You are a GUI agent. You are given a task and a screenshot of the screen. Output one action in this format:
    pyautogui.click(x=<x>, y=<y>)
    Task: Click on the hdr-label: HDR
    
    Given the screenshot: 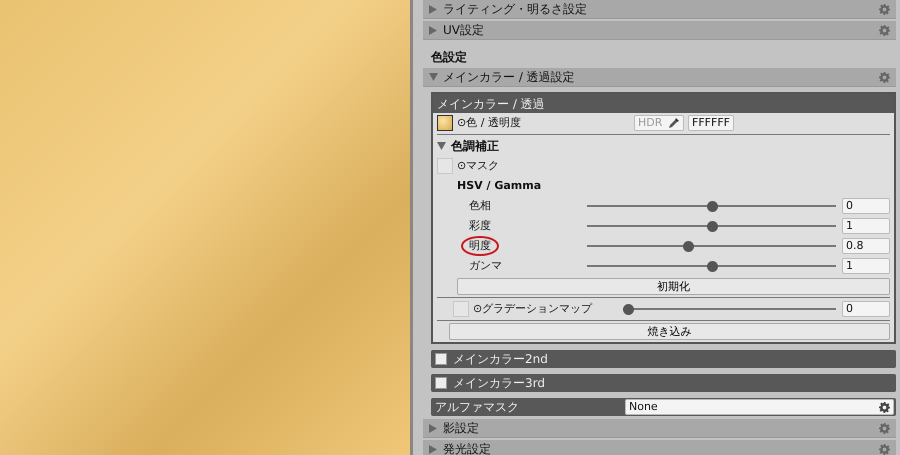 What is the action you would take?
    pyautogui.click(x=651, y=122)
    